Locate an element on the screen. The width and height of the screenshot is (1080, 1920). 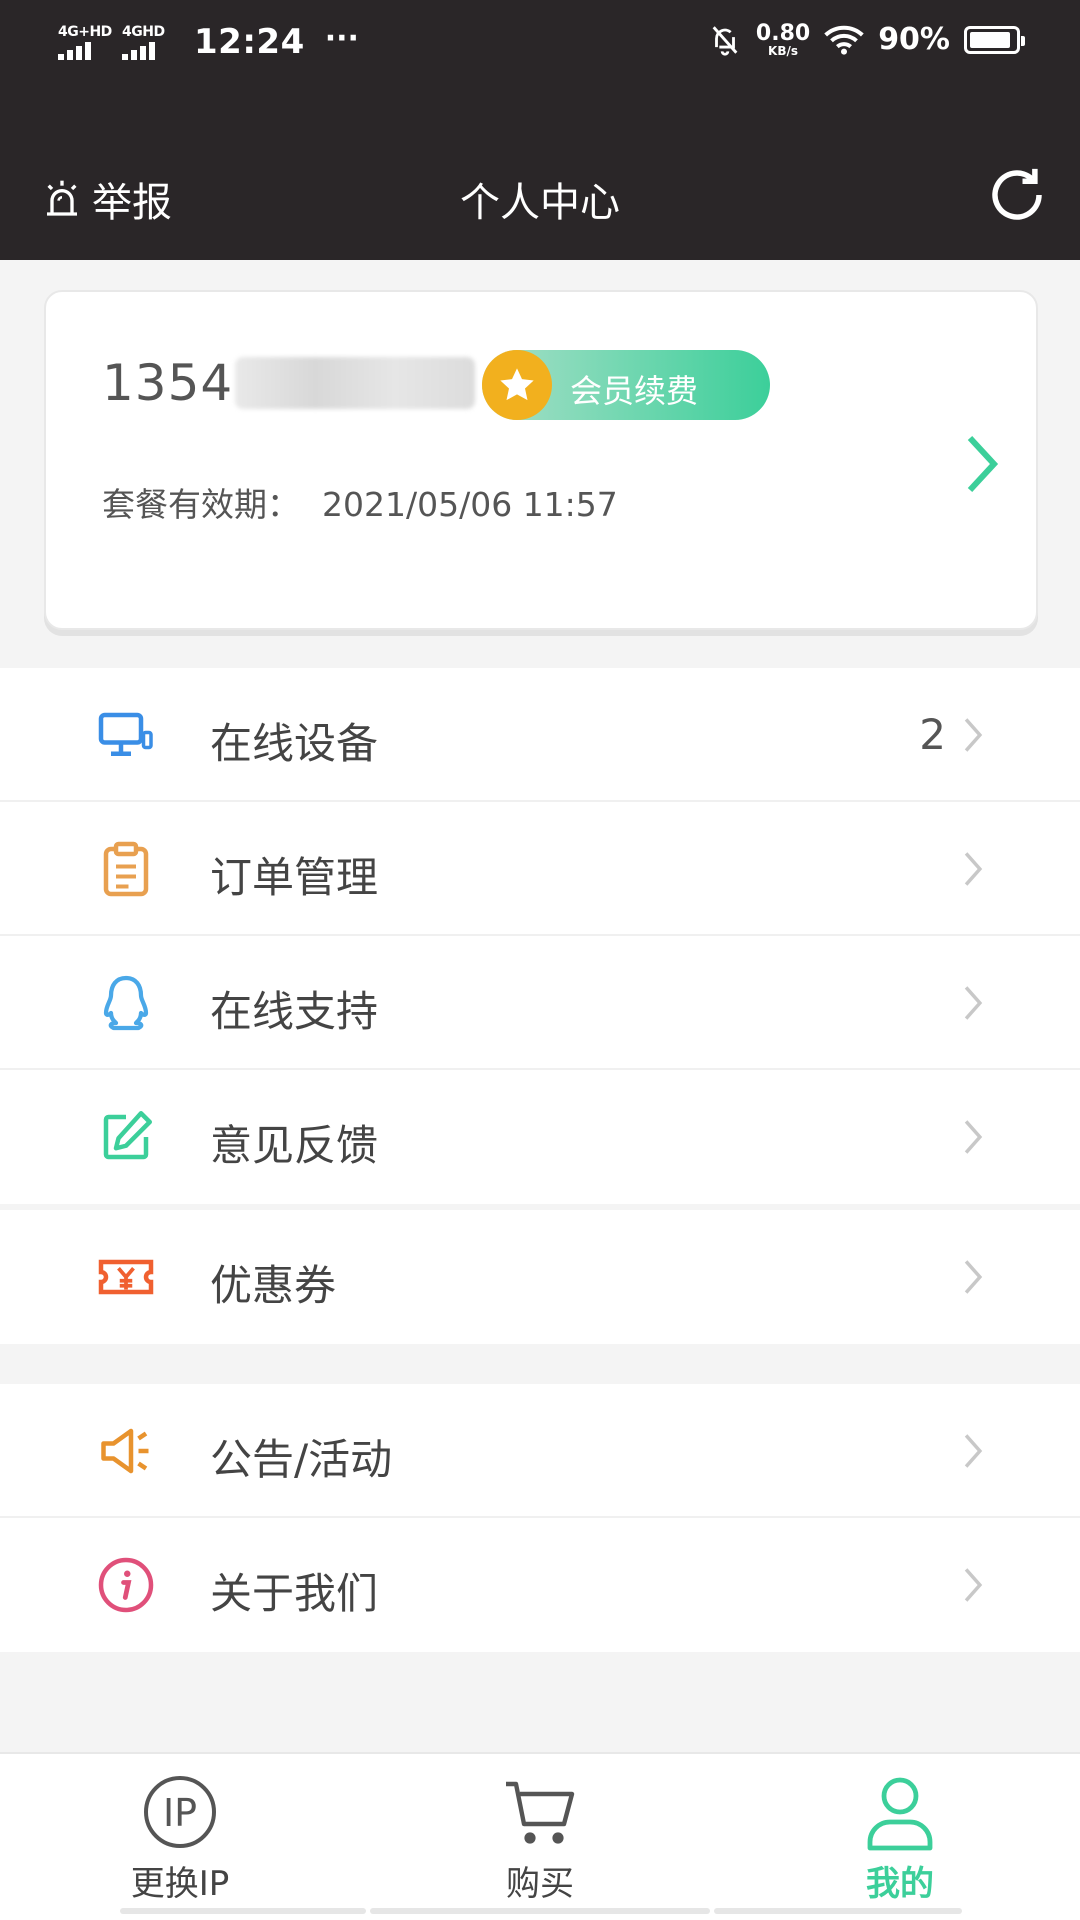
more-notifications-icon: ··· is located at coordinates (341, 38).